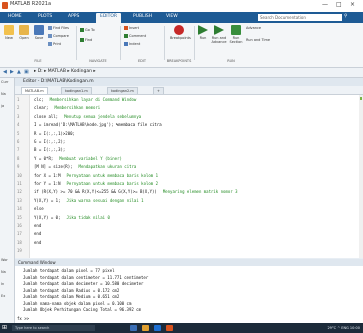 This screenshot has height=333, width=363. Describe the element at coordinates (219, 36) in the screenshot. I see `run-and-advance-button: Run and Advance` at that location.